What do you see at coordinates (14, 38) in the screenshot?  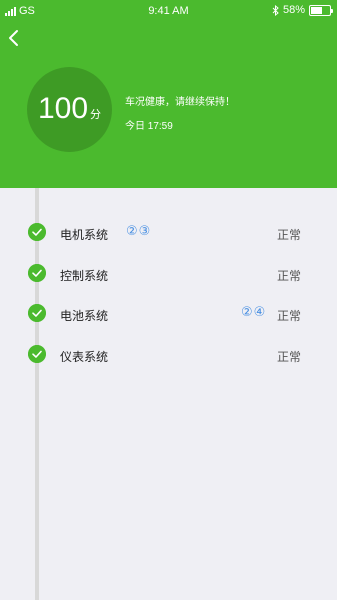 I see `back-arrow-icon` at bounding box center [14, 38].